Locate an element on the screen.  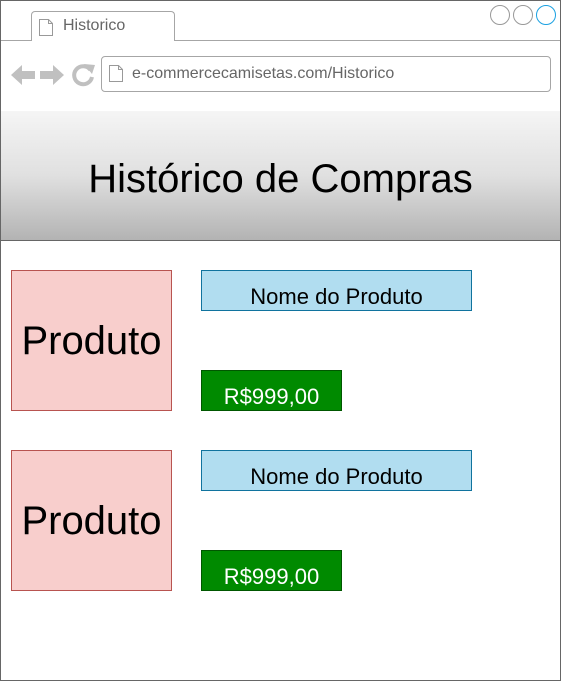
browser-tab: Historico is located at coordinates (103, 26).